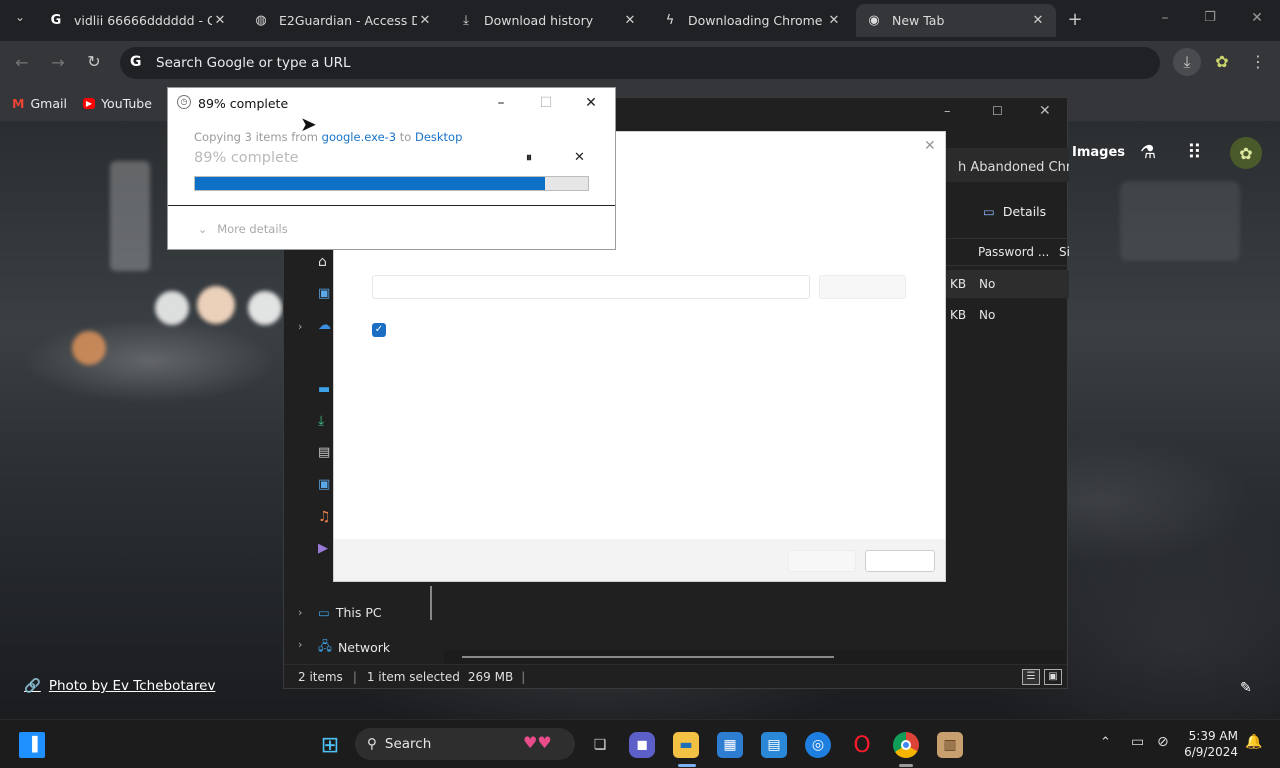 This screenshot has width=1280, height=768. Describe the element at coordinates (1165, 18) in the screenshot. I see `minimize-icon: –` at that location.